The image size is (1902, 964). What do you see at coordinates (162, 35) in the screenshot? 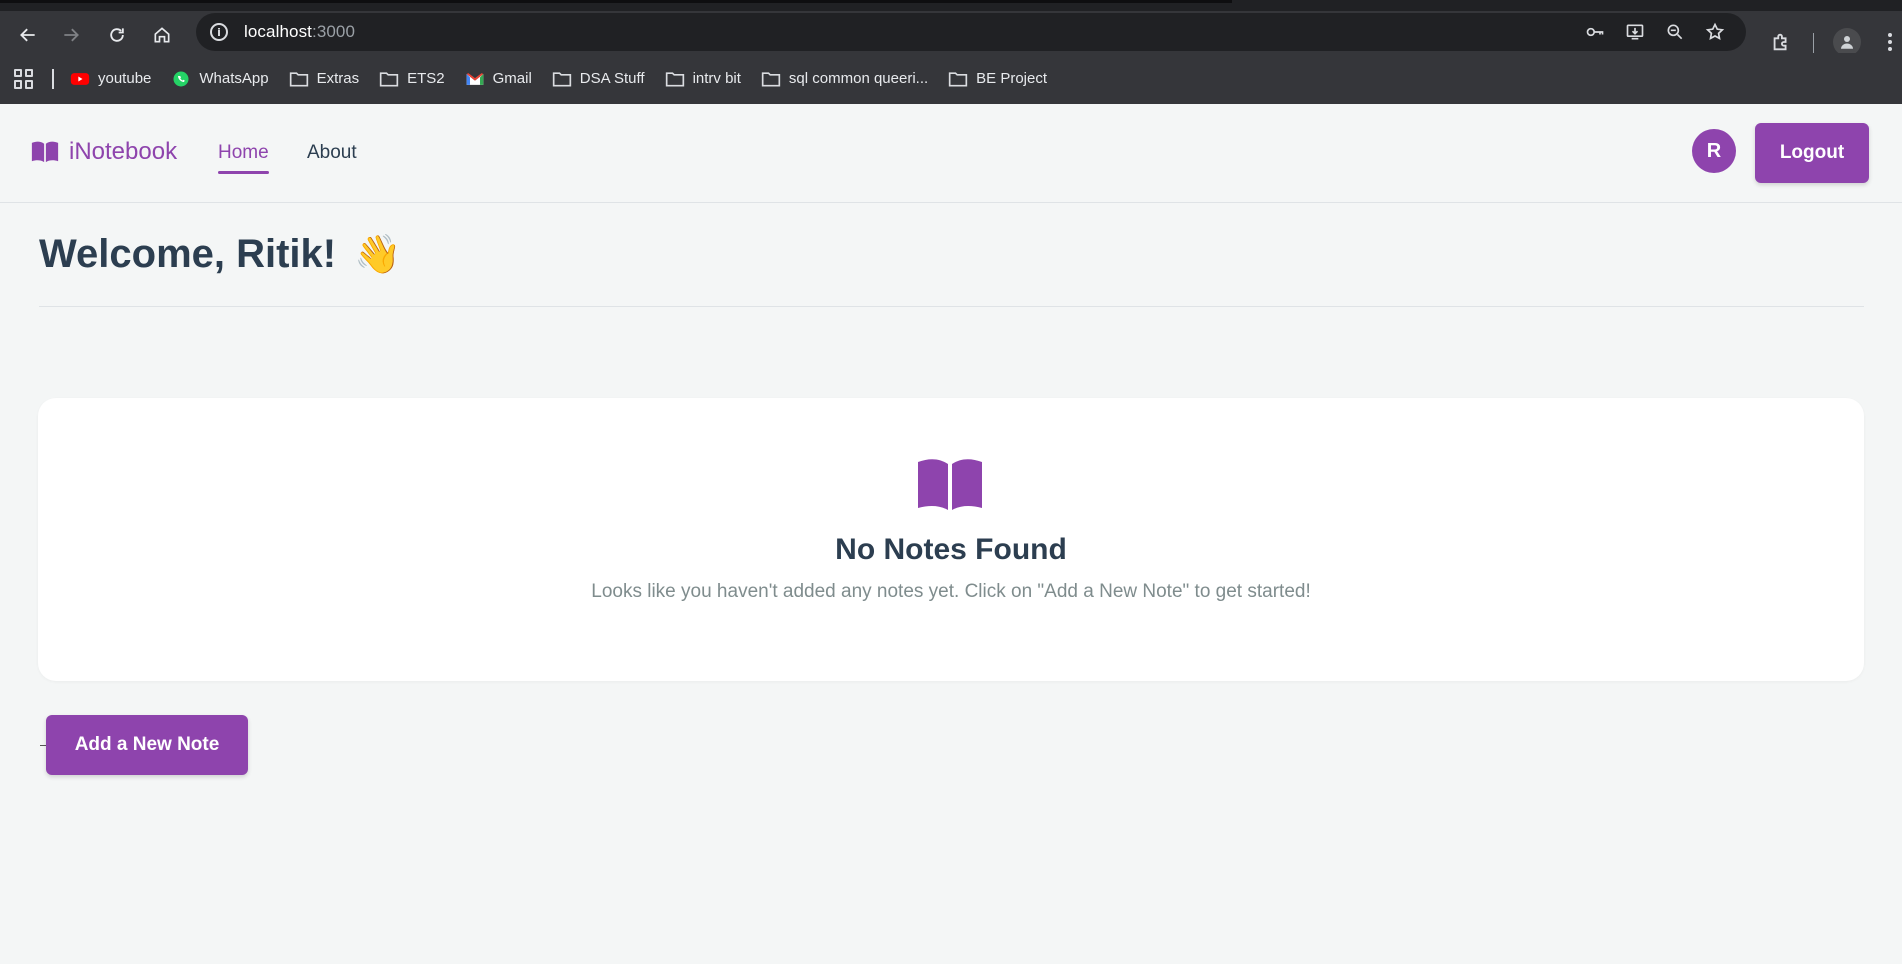
I see `home-icon` at bounding box center [162, 35].